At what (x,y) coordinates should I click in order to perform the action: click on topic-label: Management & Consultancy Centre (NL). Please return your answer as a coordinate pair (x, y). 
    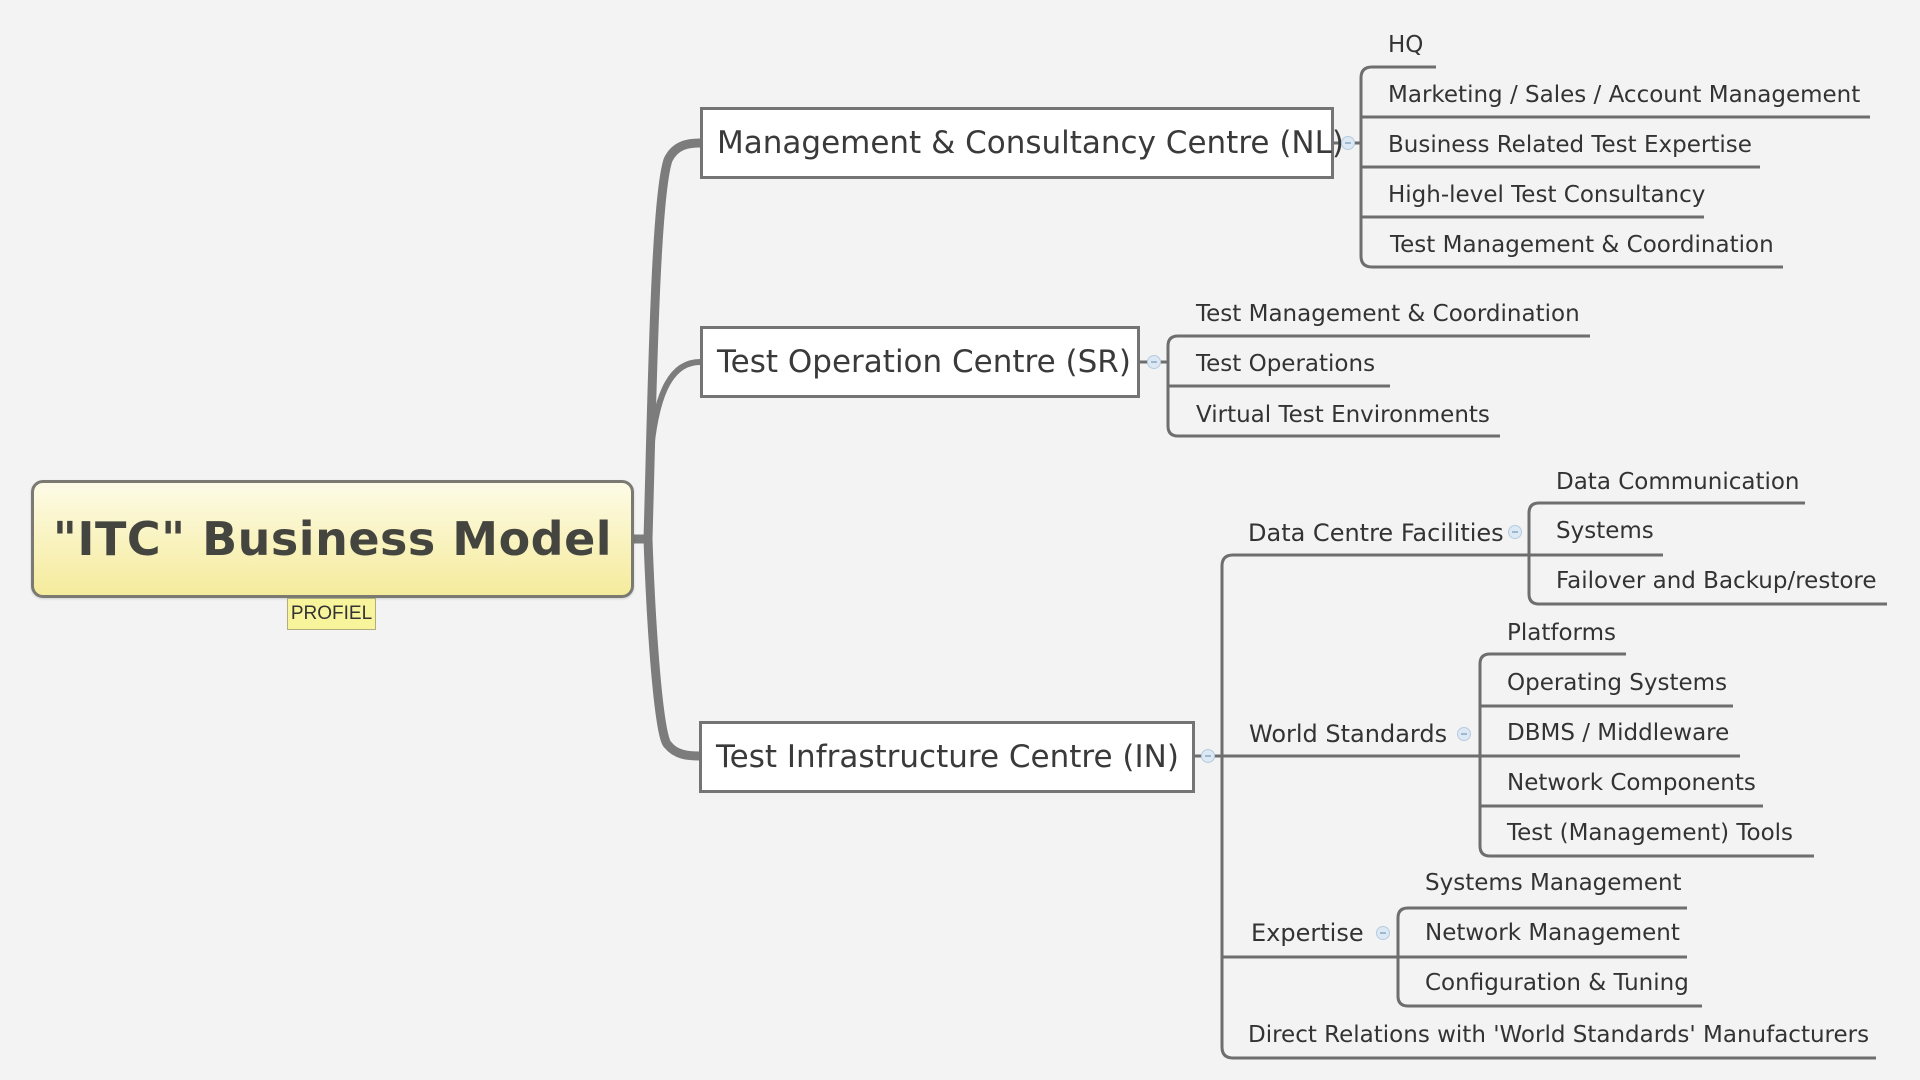
    Looking at the image, I should click on (1030, 143).